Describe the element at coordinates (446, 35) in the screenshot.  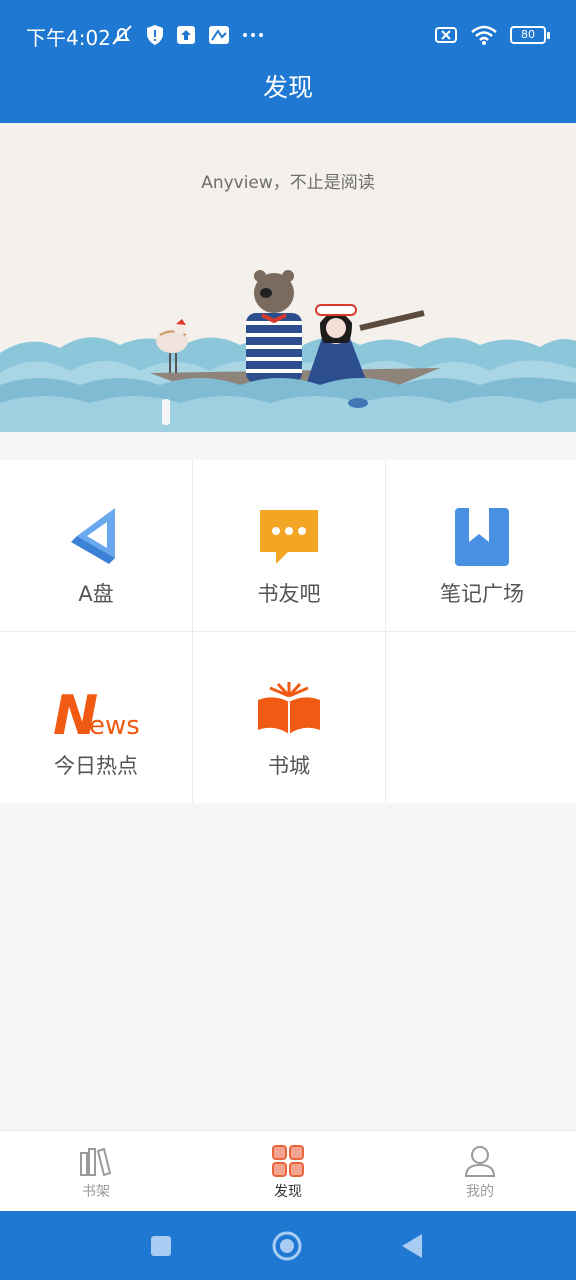
I see `sim-off-icon` at that location.